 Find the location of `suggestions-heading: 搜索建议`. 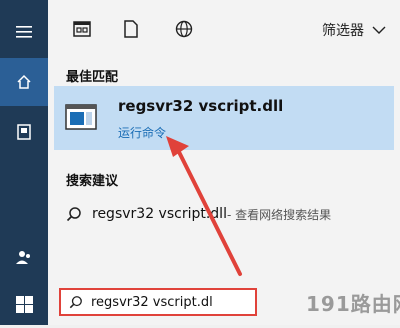

suggestions-heading: 搜索建议 is located at coordinates (92, 181).